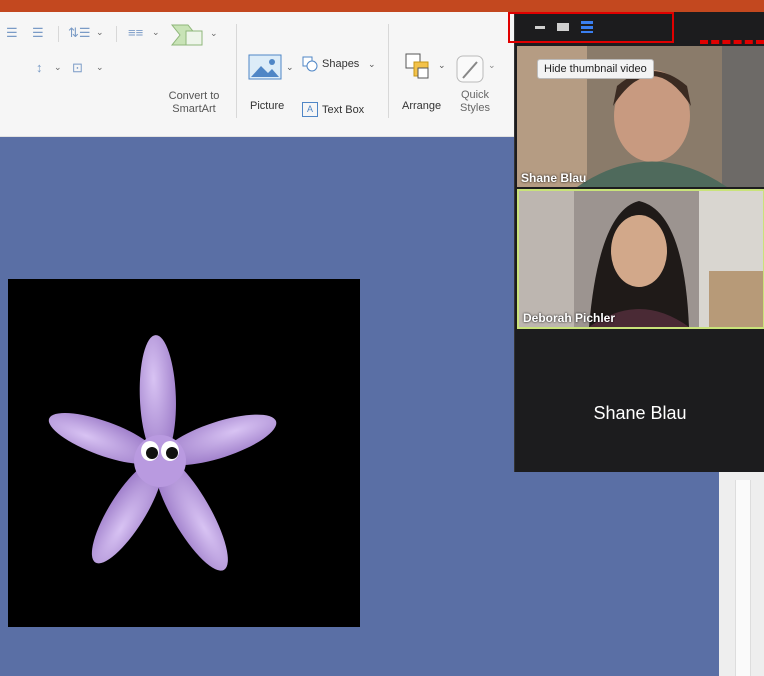  I want to click on quick-styles-button: Quick Styles, so click(475, 102).